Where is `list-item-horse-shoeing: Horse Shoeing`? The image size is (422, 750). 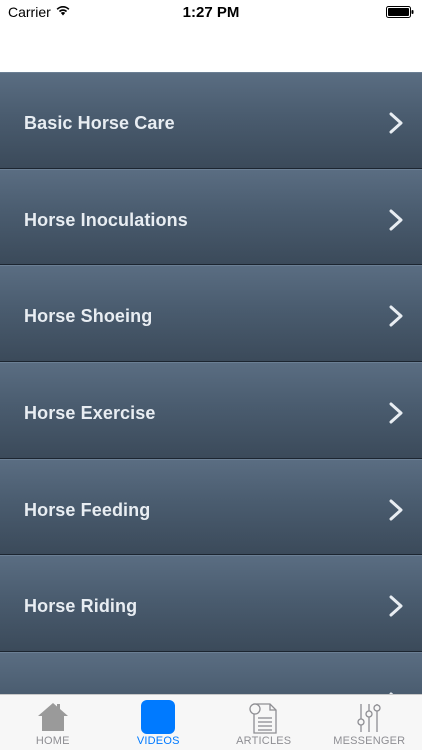
list-item-horse-shoeing: Horse Shoeing is located at coordinates (211, 314).